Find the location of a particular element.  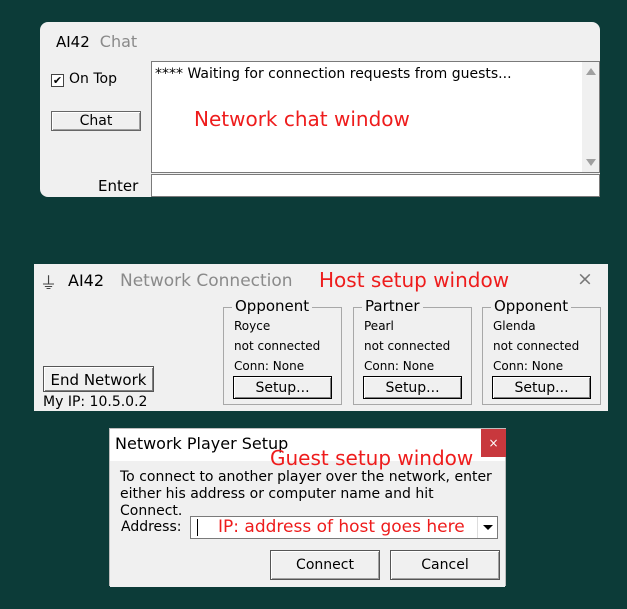

enter-label: Enter is located at coordinates (118, 186).